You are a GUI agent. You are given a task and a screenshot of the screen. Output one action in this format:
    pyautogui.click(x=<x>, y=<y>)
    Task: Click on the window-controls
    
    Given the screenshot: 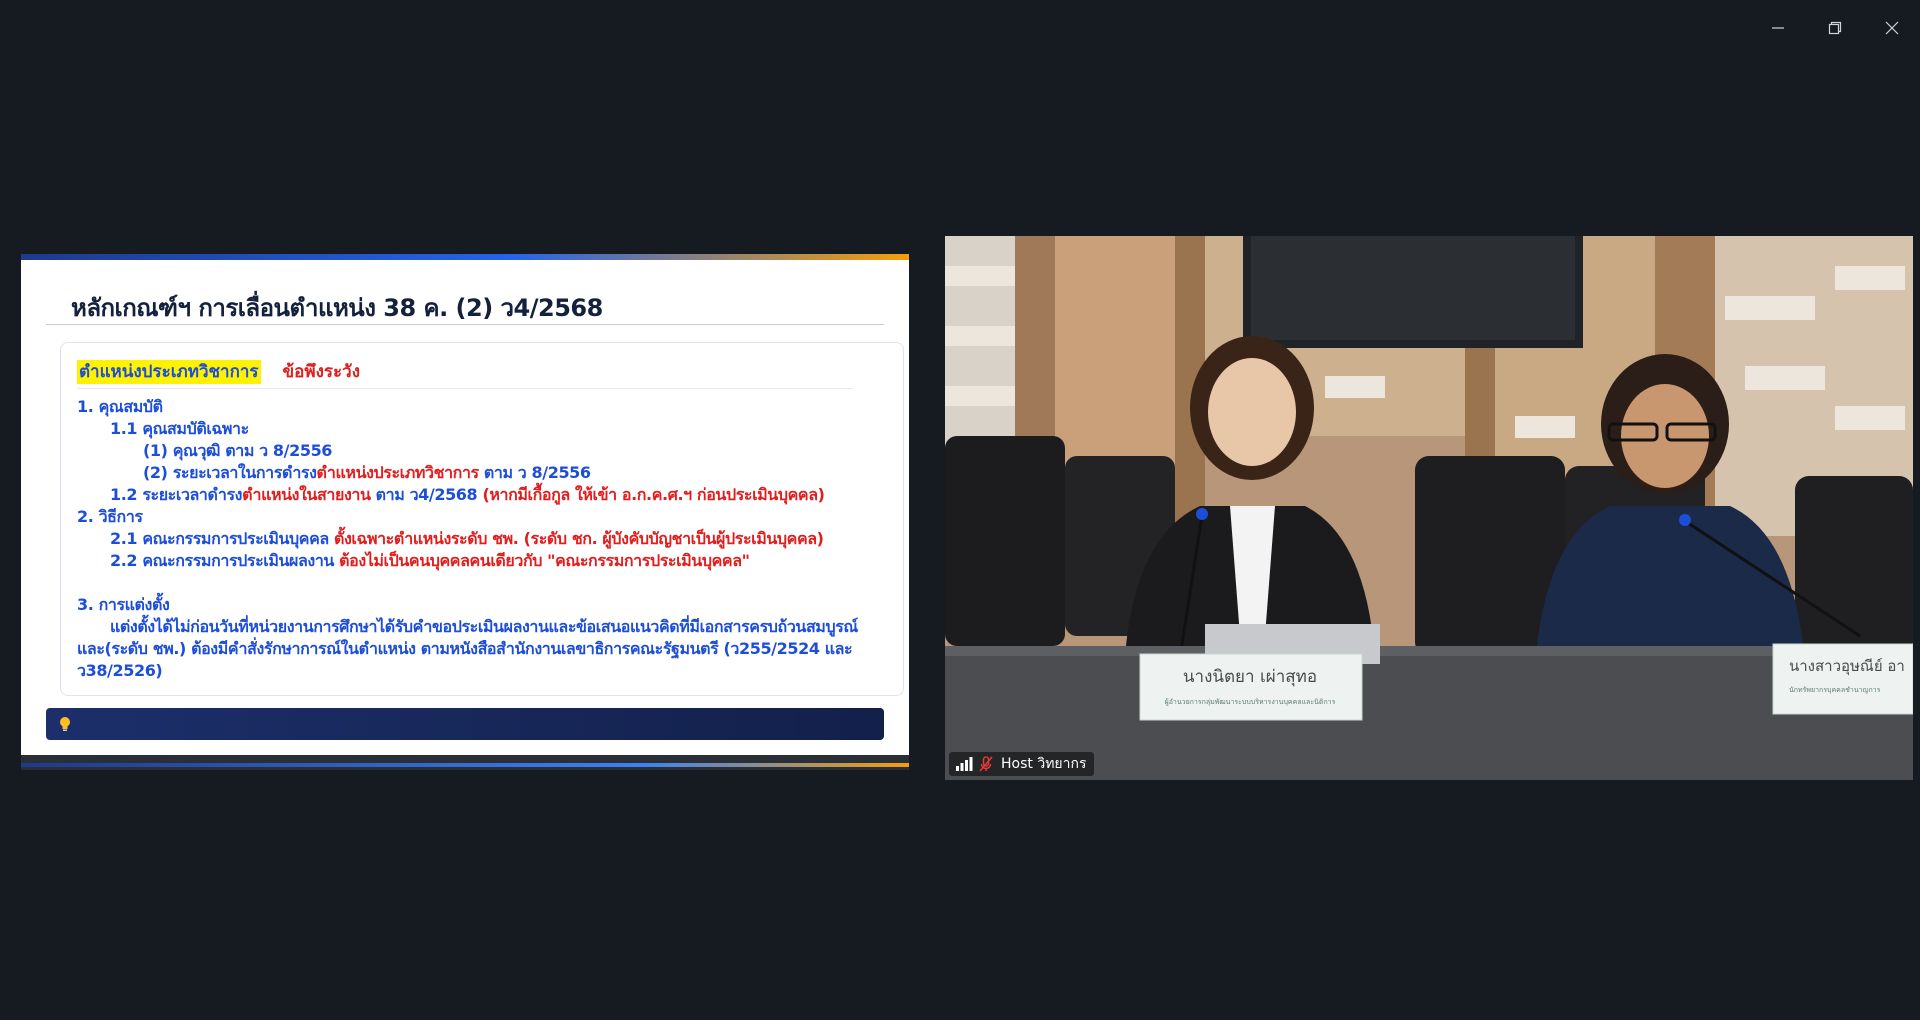 What is the action you would take?
    pyautogui.click(x=1834, y=28)
    